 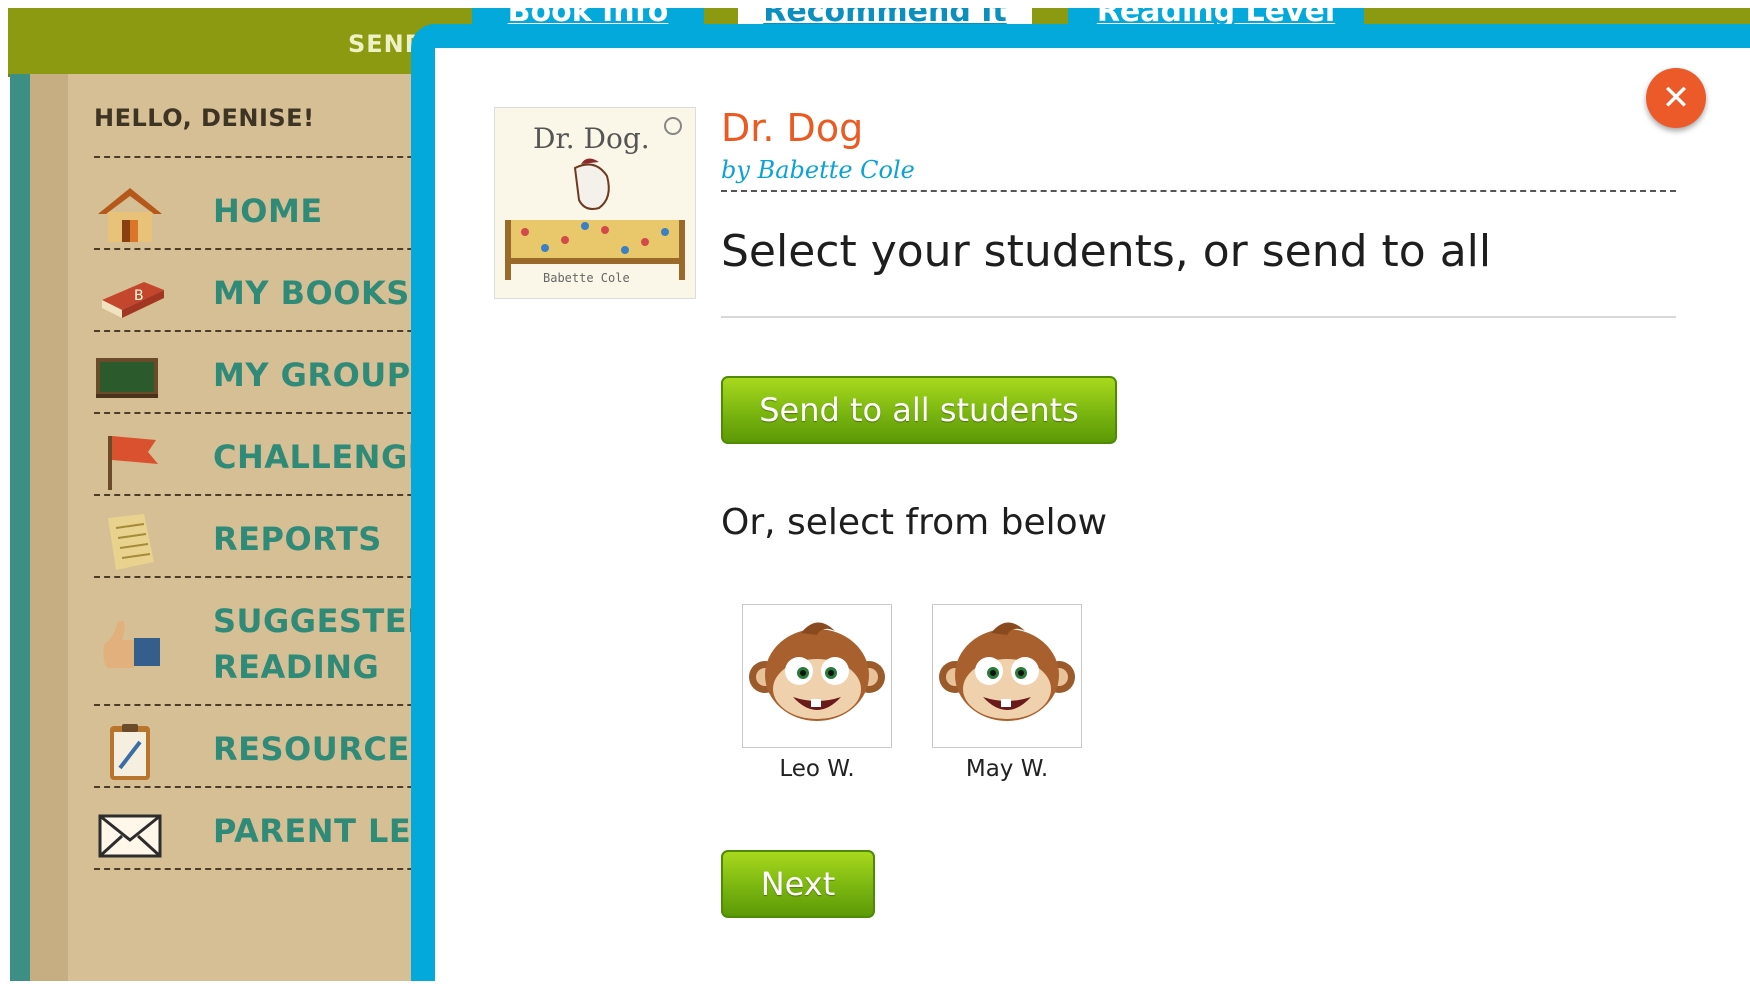 I want to click on envelope-icon, so click(x=130, y=836).